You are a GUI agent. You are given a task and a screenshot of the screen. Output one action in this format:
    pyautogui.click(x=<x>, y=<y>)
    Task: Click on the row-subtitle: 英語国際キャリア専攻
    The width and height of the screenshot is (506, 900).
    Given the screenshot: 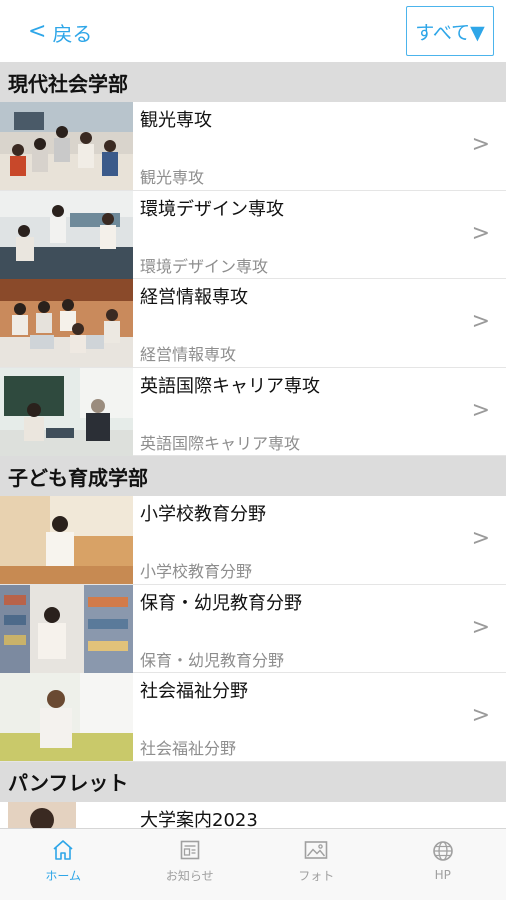 What is the action you would take?
    pyautogui.click(x=220, y=443)
    